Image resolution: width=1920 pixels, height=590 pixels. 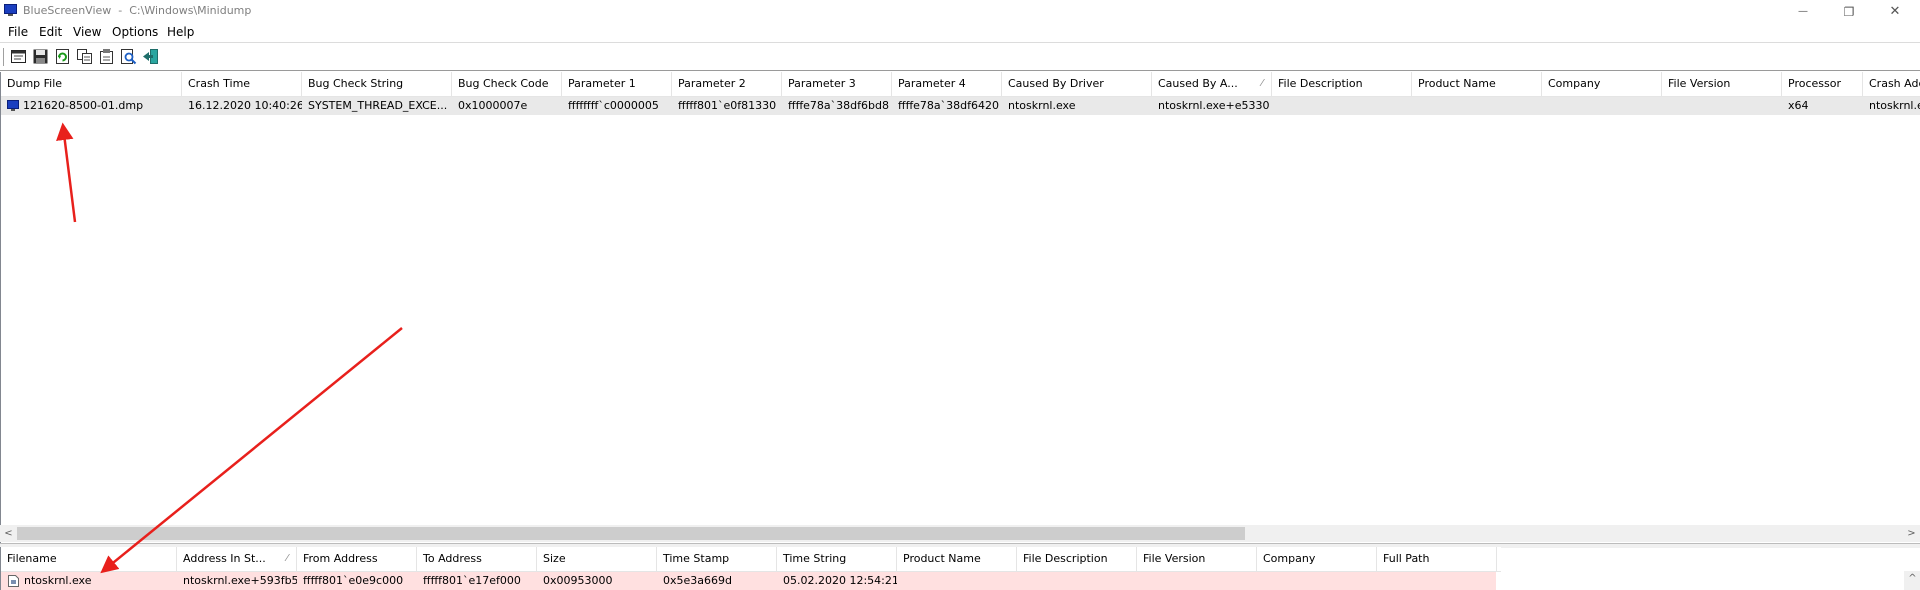 What do you see at coordinates (1911, 533) in the screenshot?
I see `scroll-right-arrow-icon: >` at bounding box center [1911, 533].